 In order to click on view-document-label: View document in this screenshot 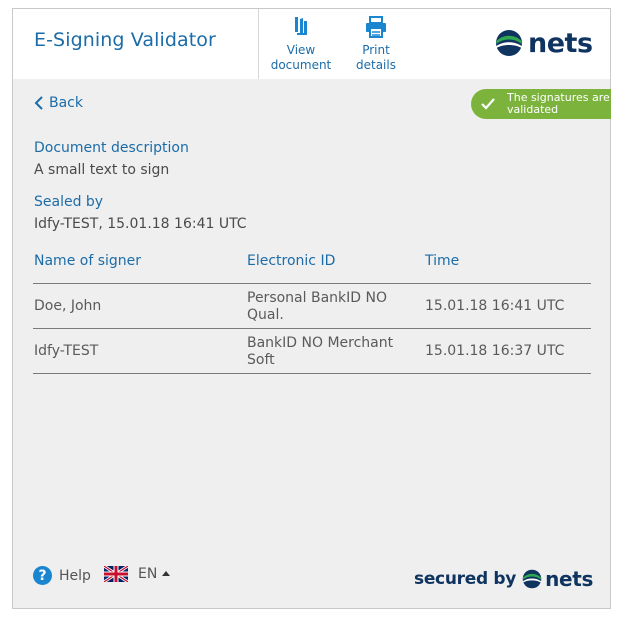, I will do `click(301, 57)`.